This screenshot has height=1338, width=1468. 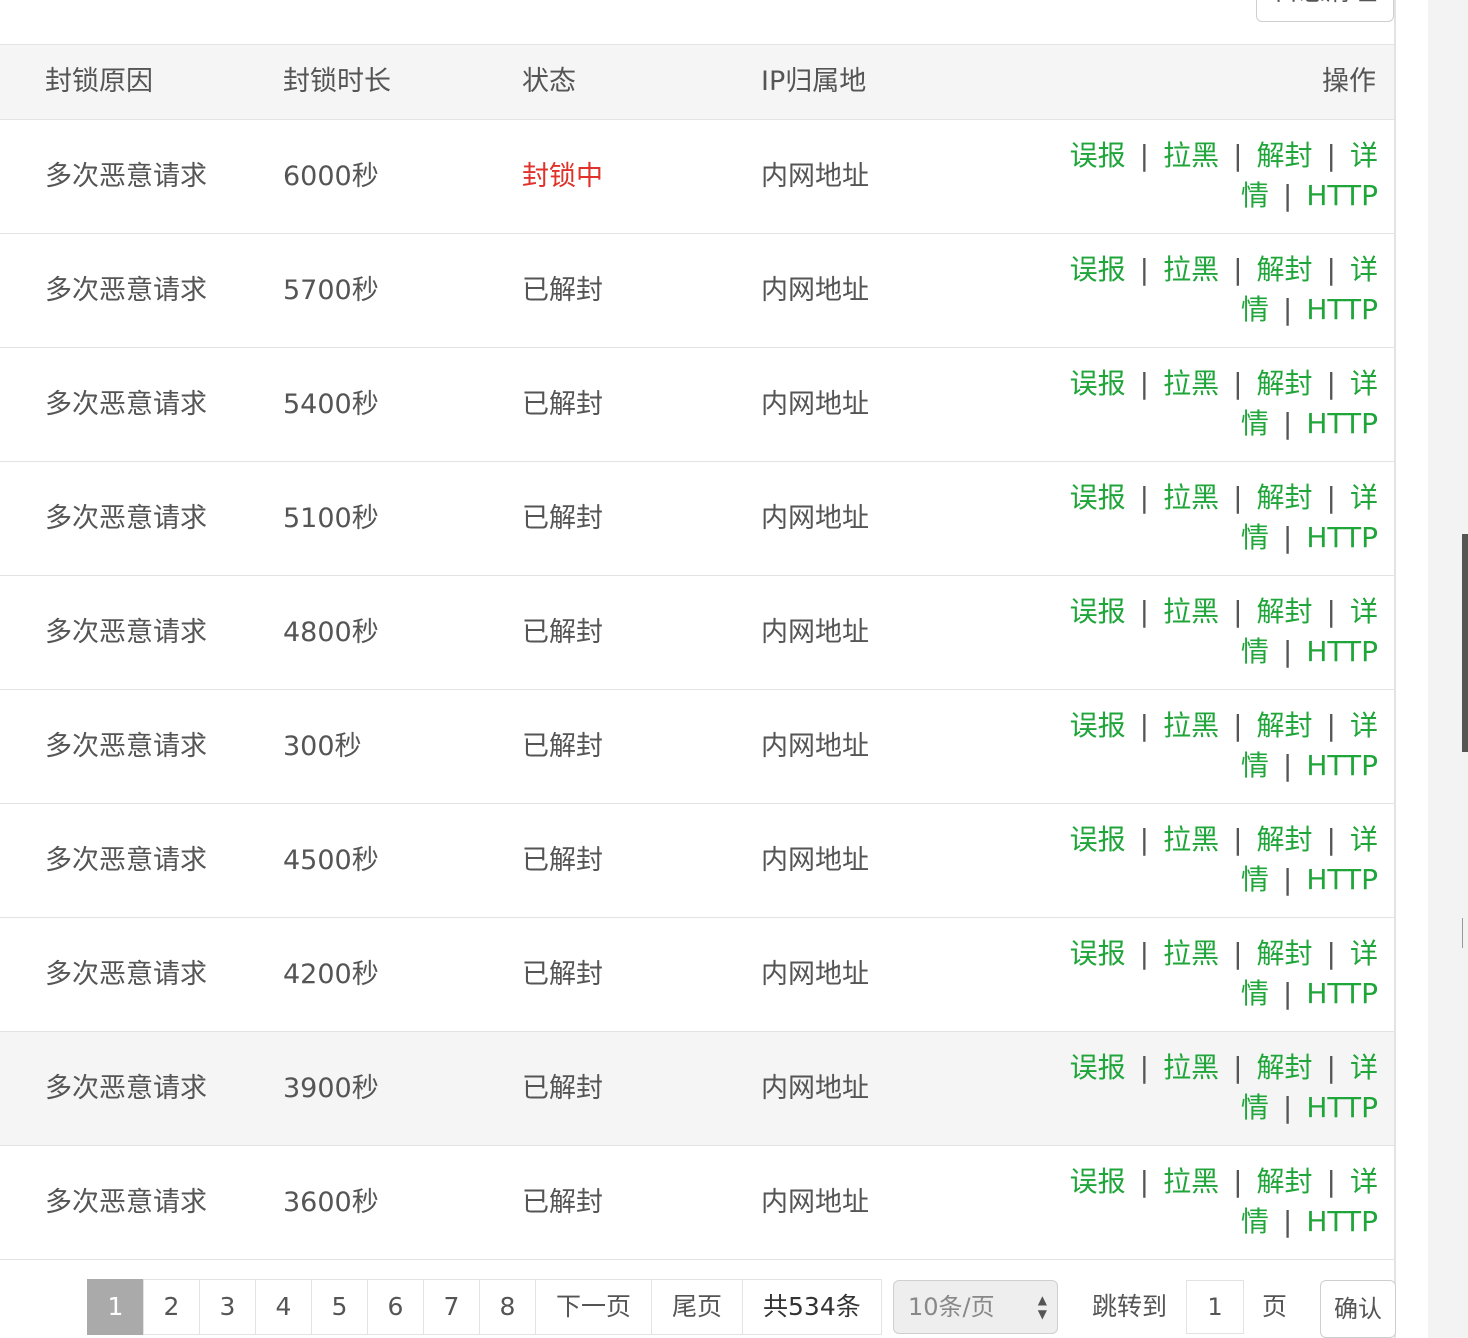 I want to click on pagination: 1 2 3 4 5 6 7 8 下一页 尾页 共534条, so click(x=484, y=1307).